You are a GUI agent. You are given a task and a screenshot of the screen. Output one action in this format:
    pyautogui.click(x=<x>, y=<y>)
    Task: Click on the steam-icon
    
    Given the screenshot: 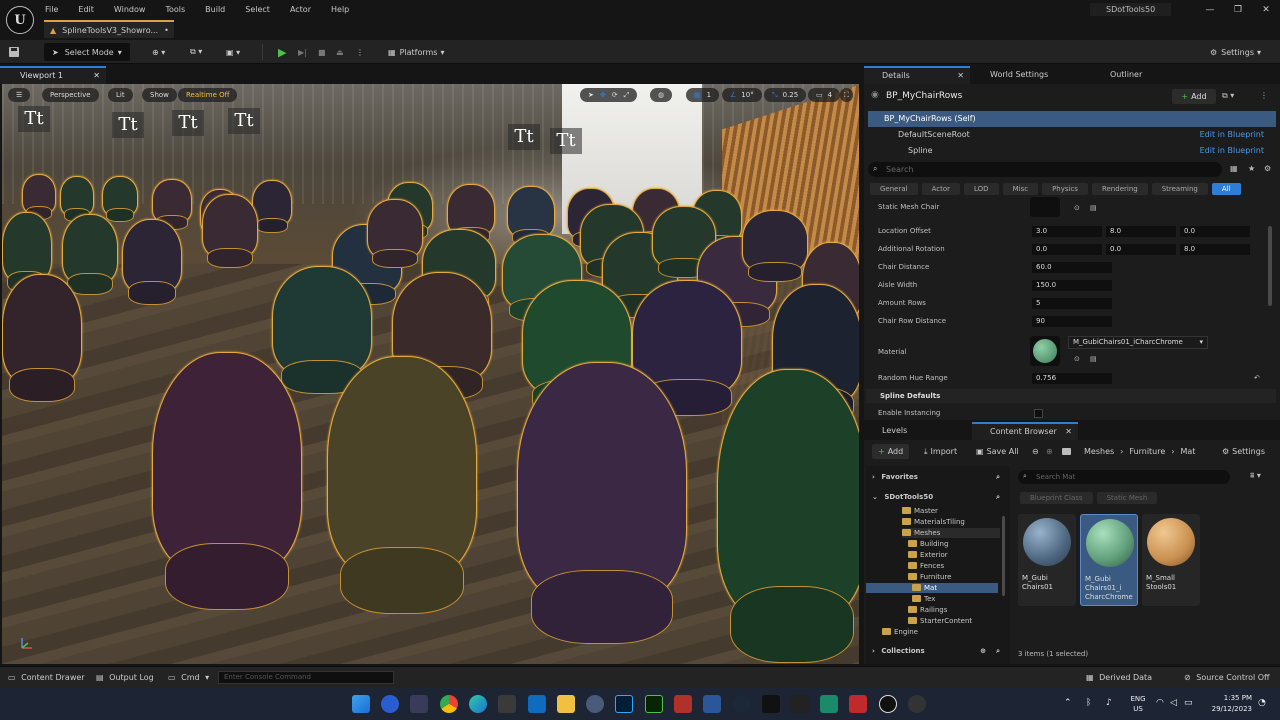 What is the action you would take?
    pyautogui.click(x=742, y=704)
    